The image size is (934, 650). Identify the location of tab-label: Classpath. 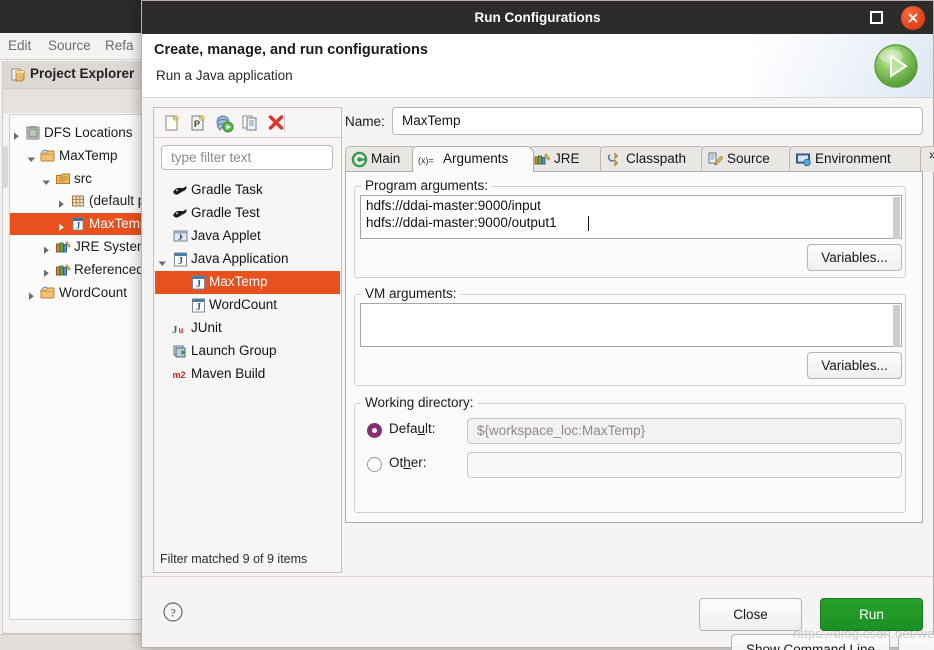
(656, 158).